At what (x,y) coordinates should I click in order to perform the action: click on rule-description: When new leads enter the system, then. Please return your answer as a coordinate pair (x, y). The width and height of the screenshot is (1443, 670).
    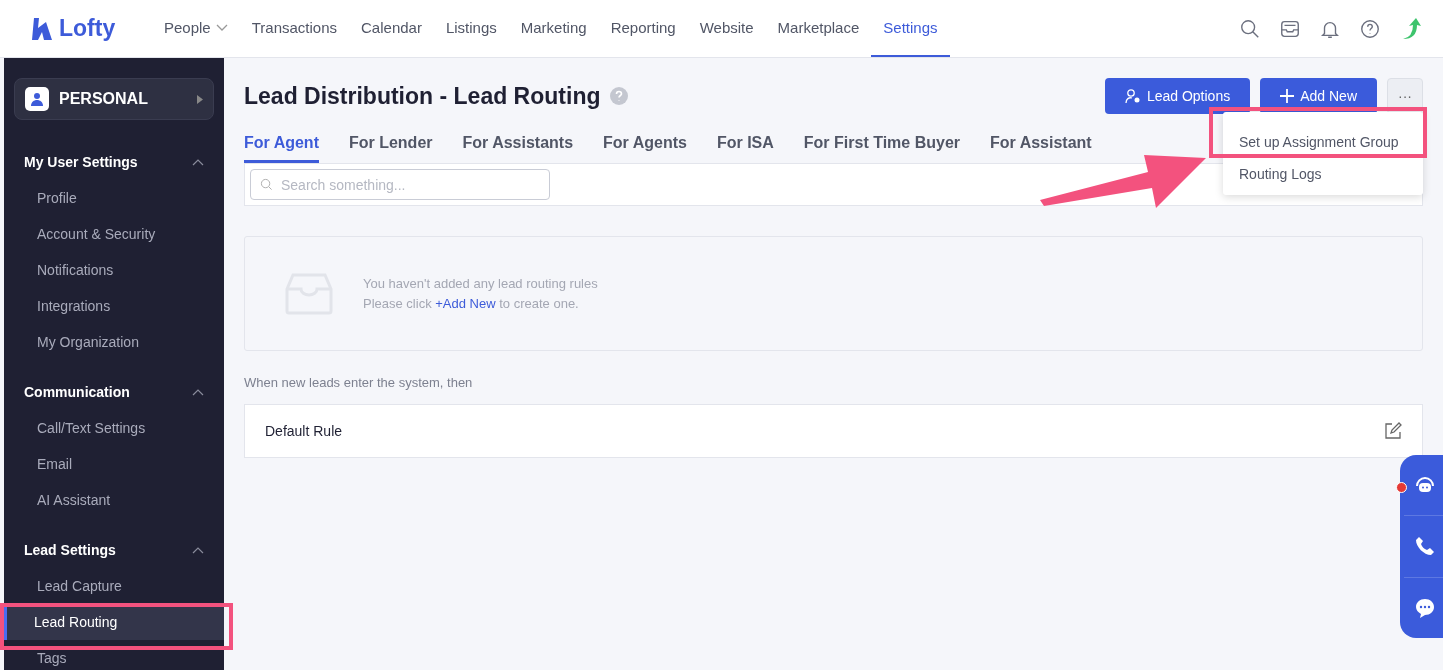
    Looking at the image, I should click on (359, 382).